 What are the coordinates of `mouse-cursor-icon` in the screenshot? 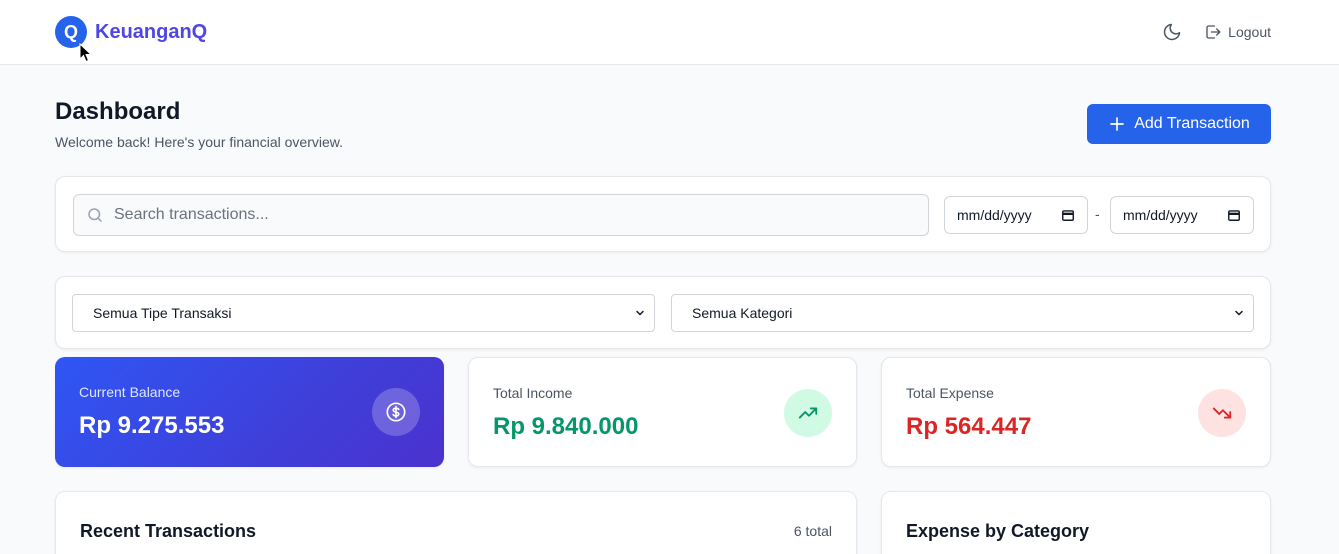 It's located at (86, 53).